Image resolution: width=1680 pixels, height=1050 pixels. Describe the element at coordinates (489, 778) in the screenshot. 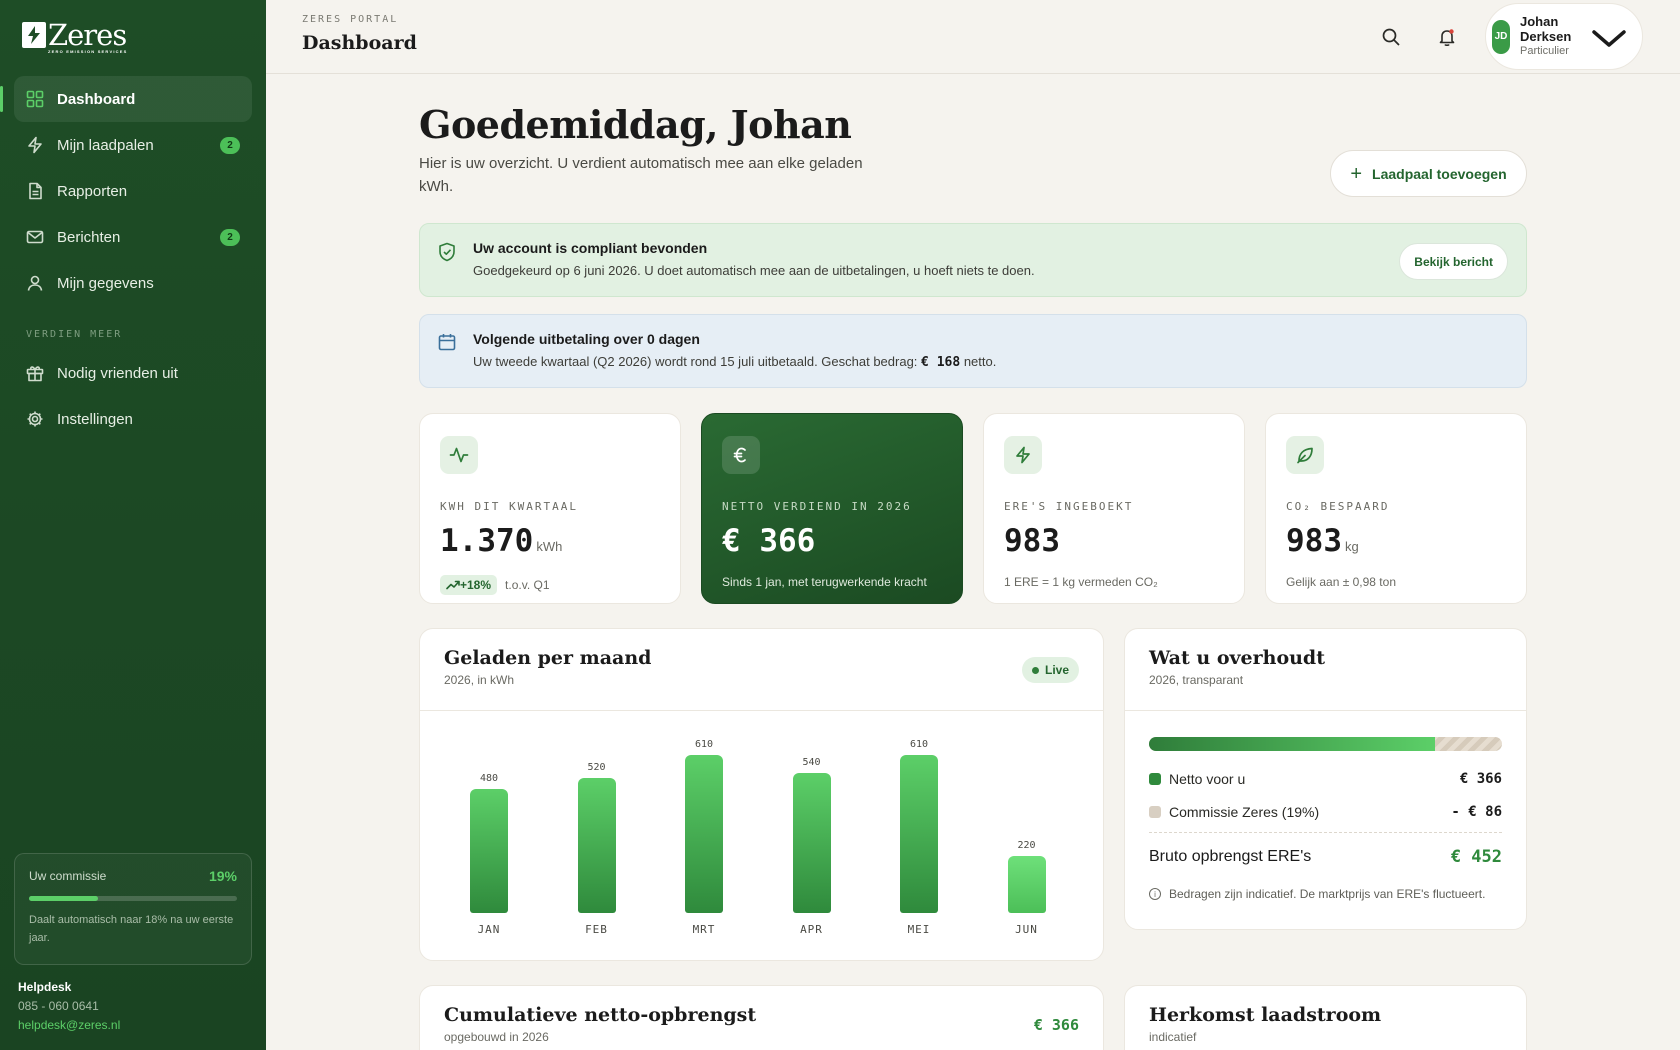

I see `chart-data-label: 480` at that location.